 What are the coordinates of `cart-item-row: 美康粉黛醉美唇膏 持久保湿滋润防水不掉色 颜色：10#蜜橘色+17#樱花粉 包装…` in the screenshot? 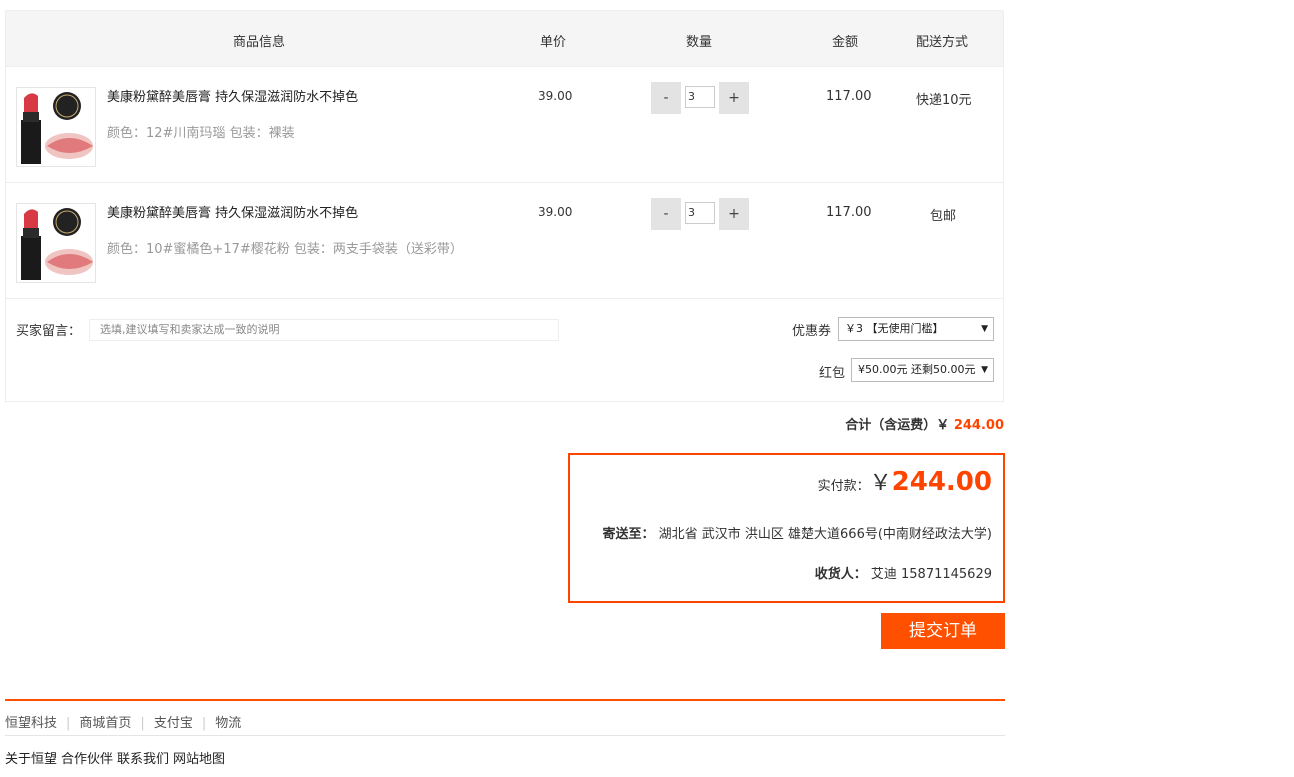 It's located at (504, 241).